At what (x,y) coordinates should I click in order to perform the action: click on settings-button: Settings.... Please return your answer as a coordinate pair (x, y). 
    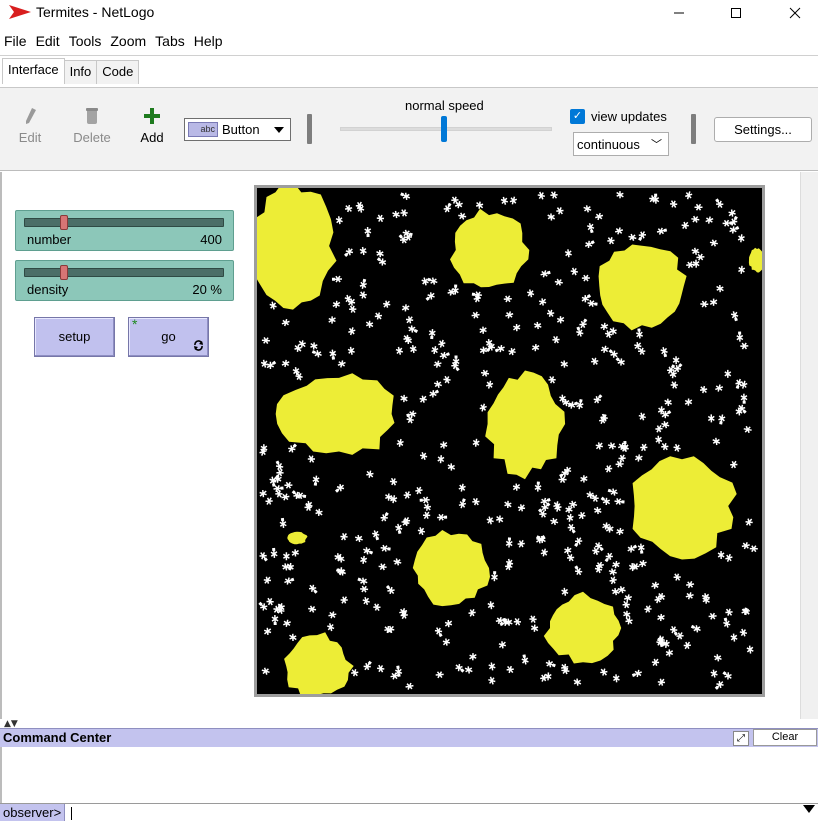
    Looking at the image, I should click on (763, 129).